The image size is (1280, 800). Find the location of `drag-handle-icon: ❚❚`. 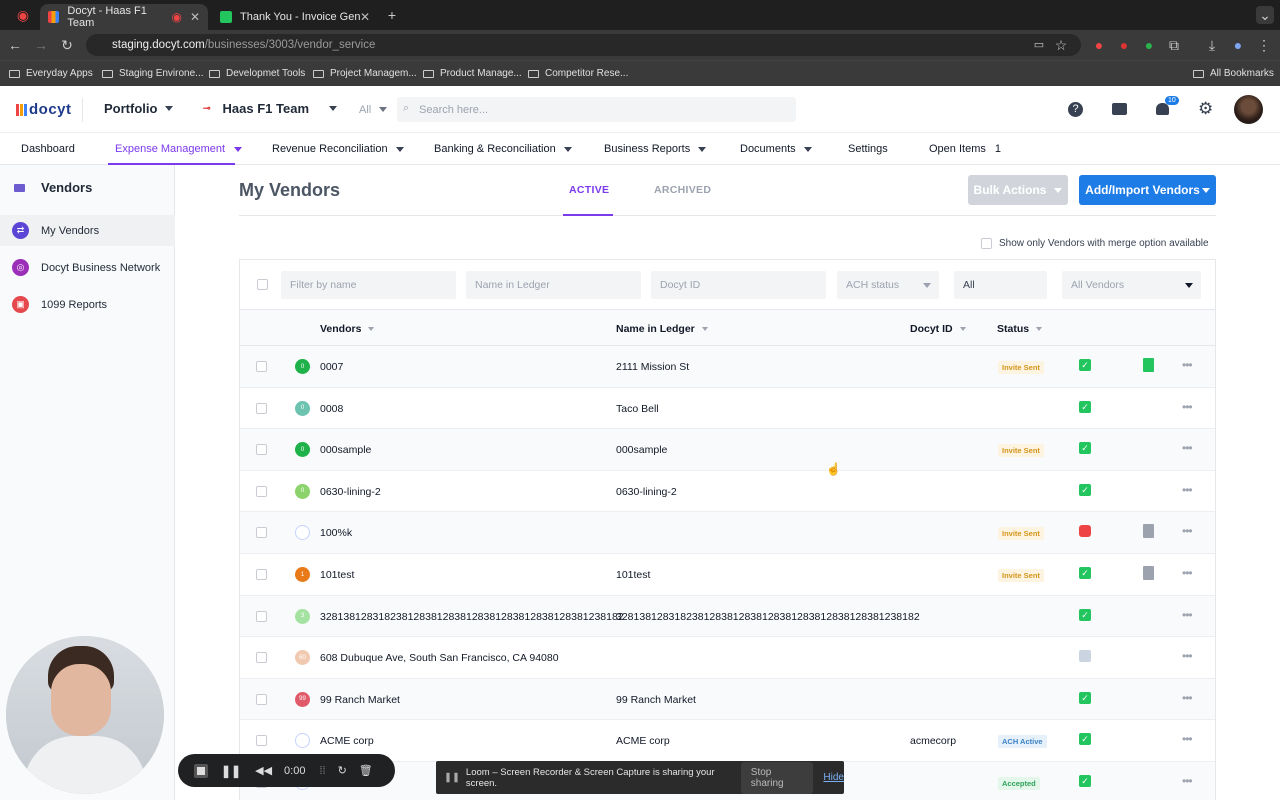

drag-handle-icon: ❚❚ is located at coordinates (452, 777).